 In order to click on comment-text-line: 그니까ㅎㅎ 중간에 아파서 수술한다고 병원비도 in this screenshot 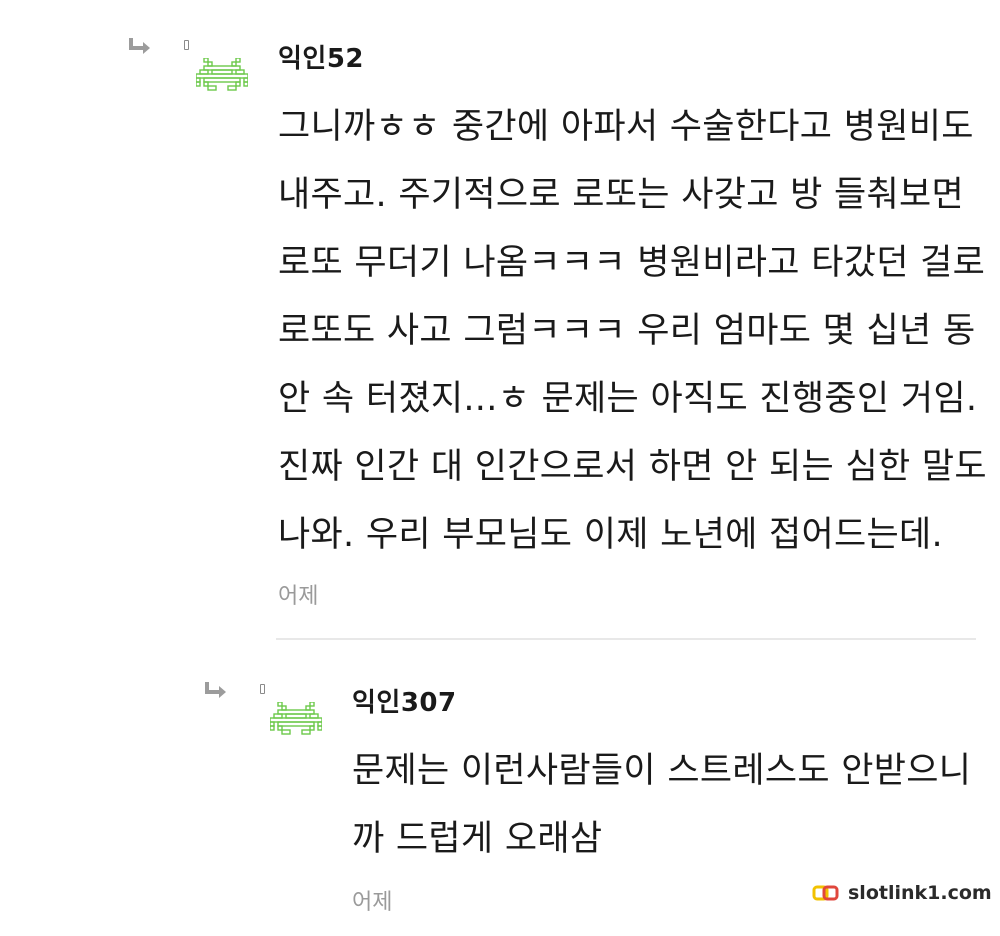, I will do `click(626, 127)`.